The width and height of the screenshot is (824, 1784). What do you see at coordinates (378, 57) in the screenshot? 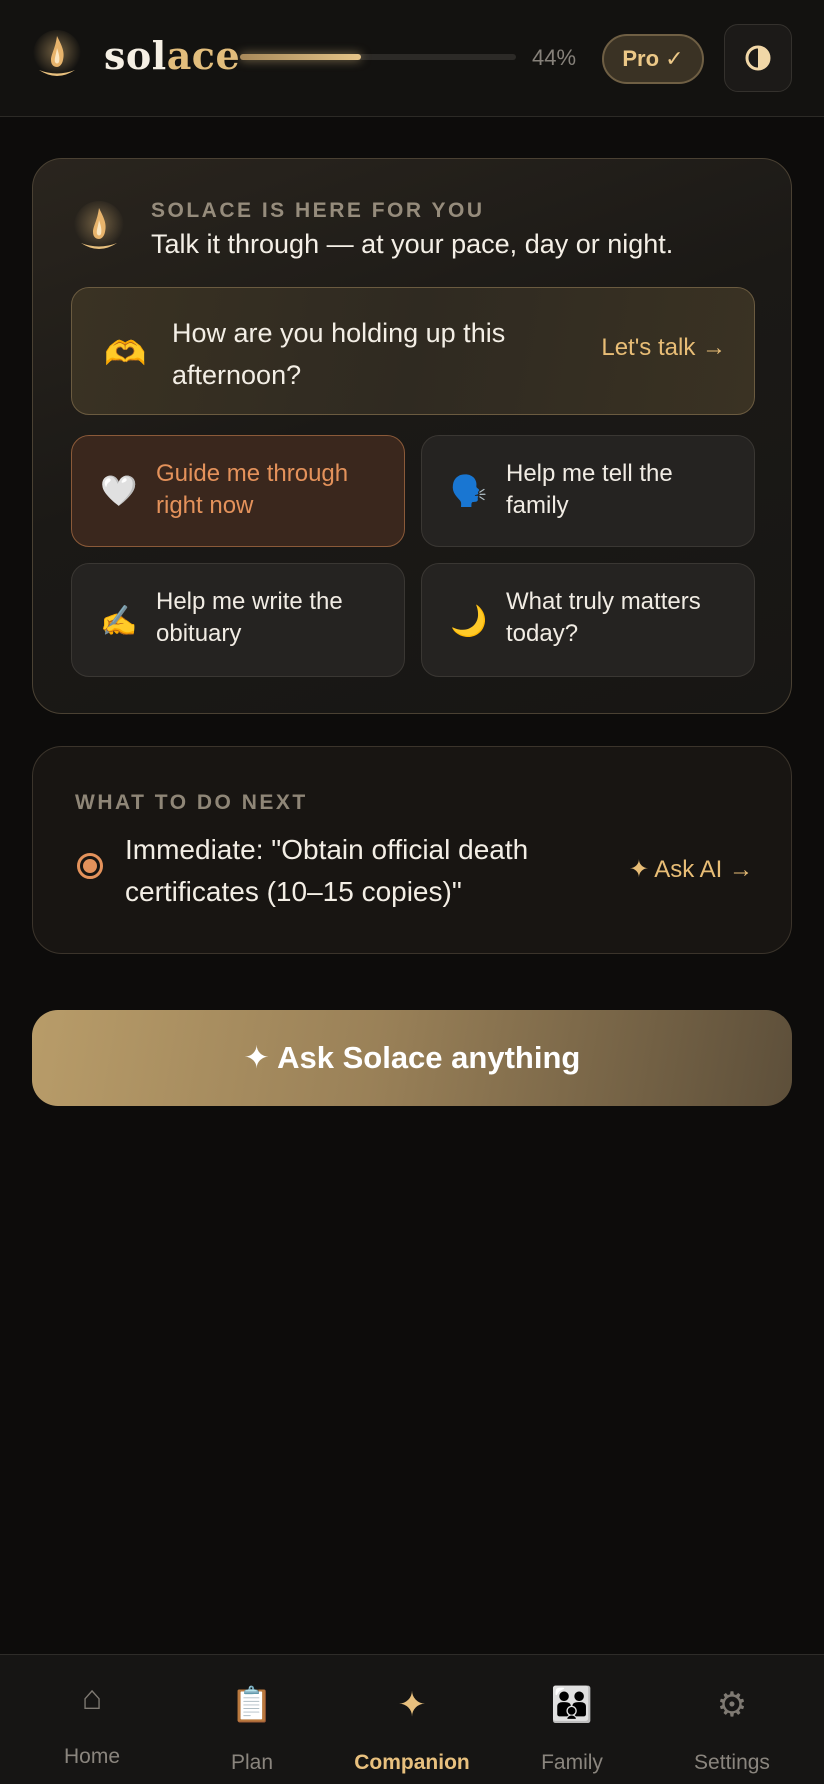
I see `progress-bar` at bounding box center [378, 57].